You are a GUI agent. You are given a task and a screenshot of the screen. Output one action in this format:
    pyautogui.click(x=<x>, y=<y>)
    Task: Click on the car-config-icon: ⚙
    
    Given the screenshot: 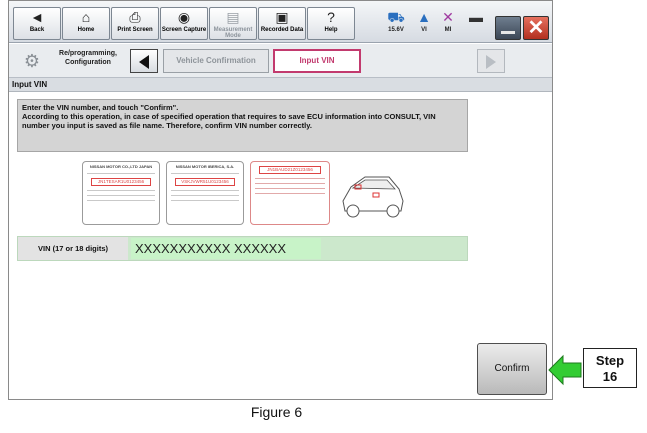 What is the action you would take?
    pyautogui.click(x=32, y=61)
    